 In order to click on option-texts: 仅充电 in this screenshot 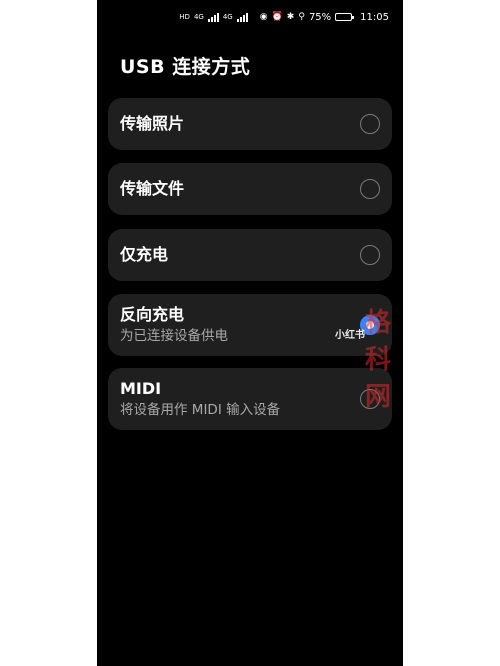, I will do `click(240, 255)`.